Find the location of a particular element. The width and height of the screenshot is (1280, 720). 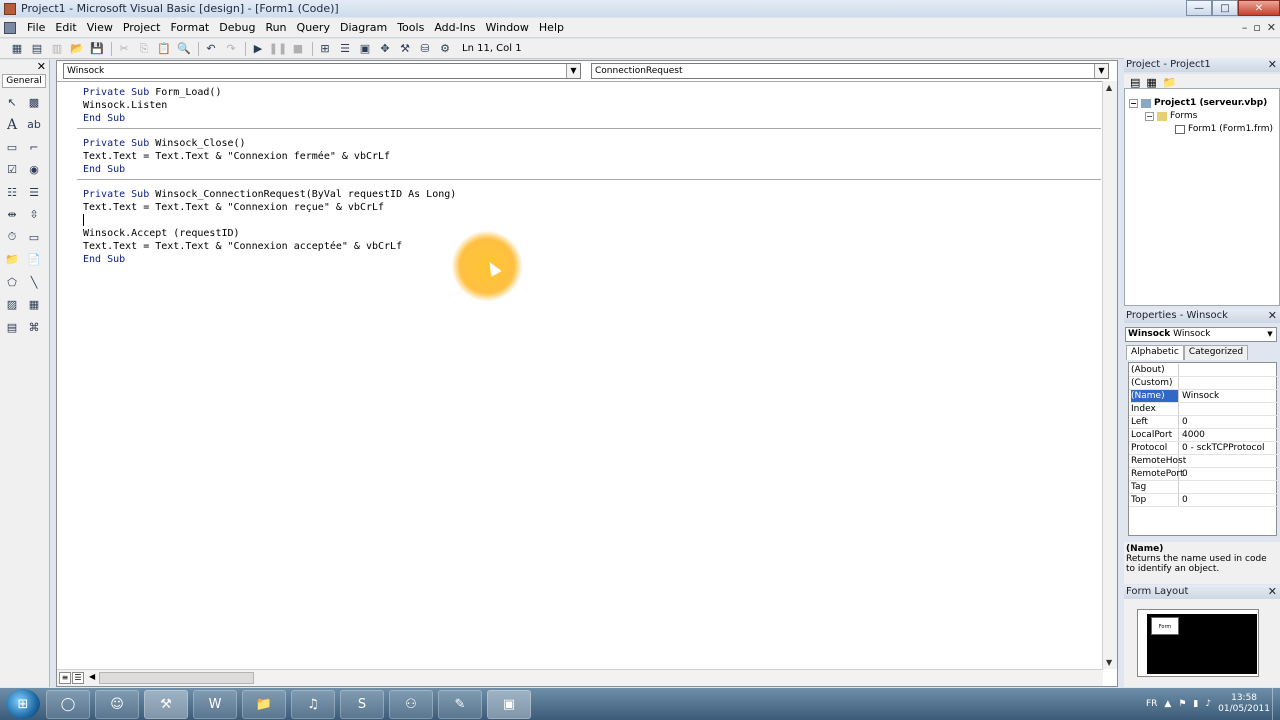

redo-icon: ↷ is located at coordinates (231, 49).